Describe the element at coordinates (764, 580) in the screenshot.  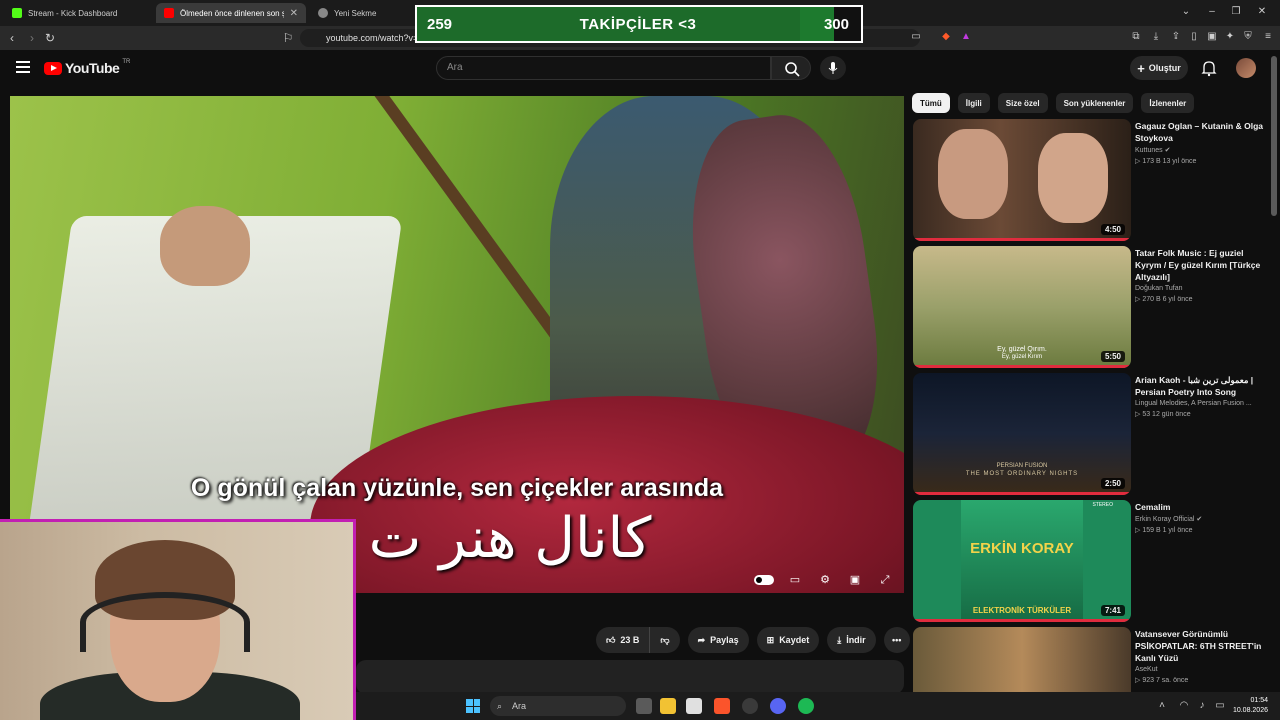
I see `autoplay-toggle` at that location.